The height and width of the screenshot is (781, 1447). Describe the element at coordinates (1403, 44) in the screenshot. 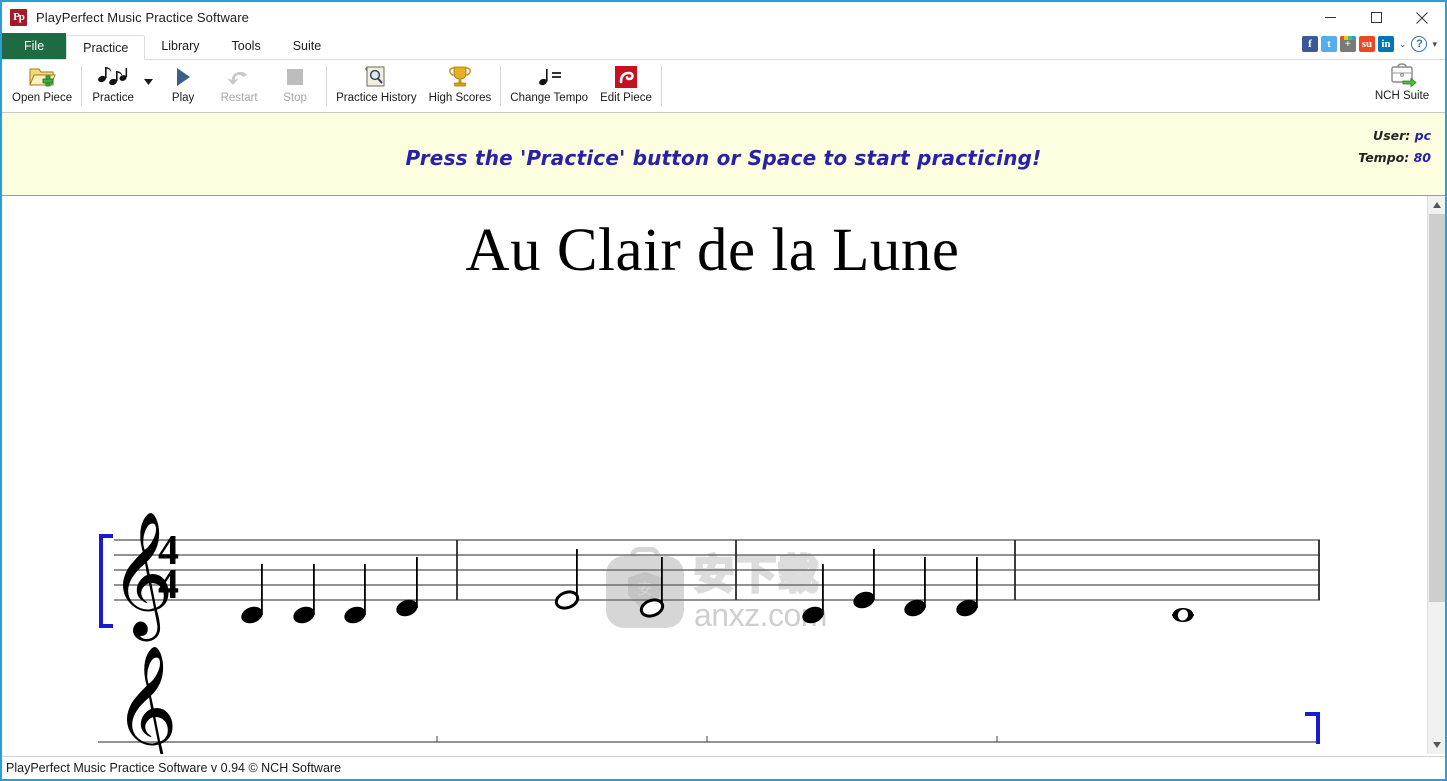

I see `chevron-down-icon: ⌄` at that location.